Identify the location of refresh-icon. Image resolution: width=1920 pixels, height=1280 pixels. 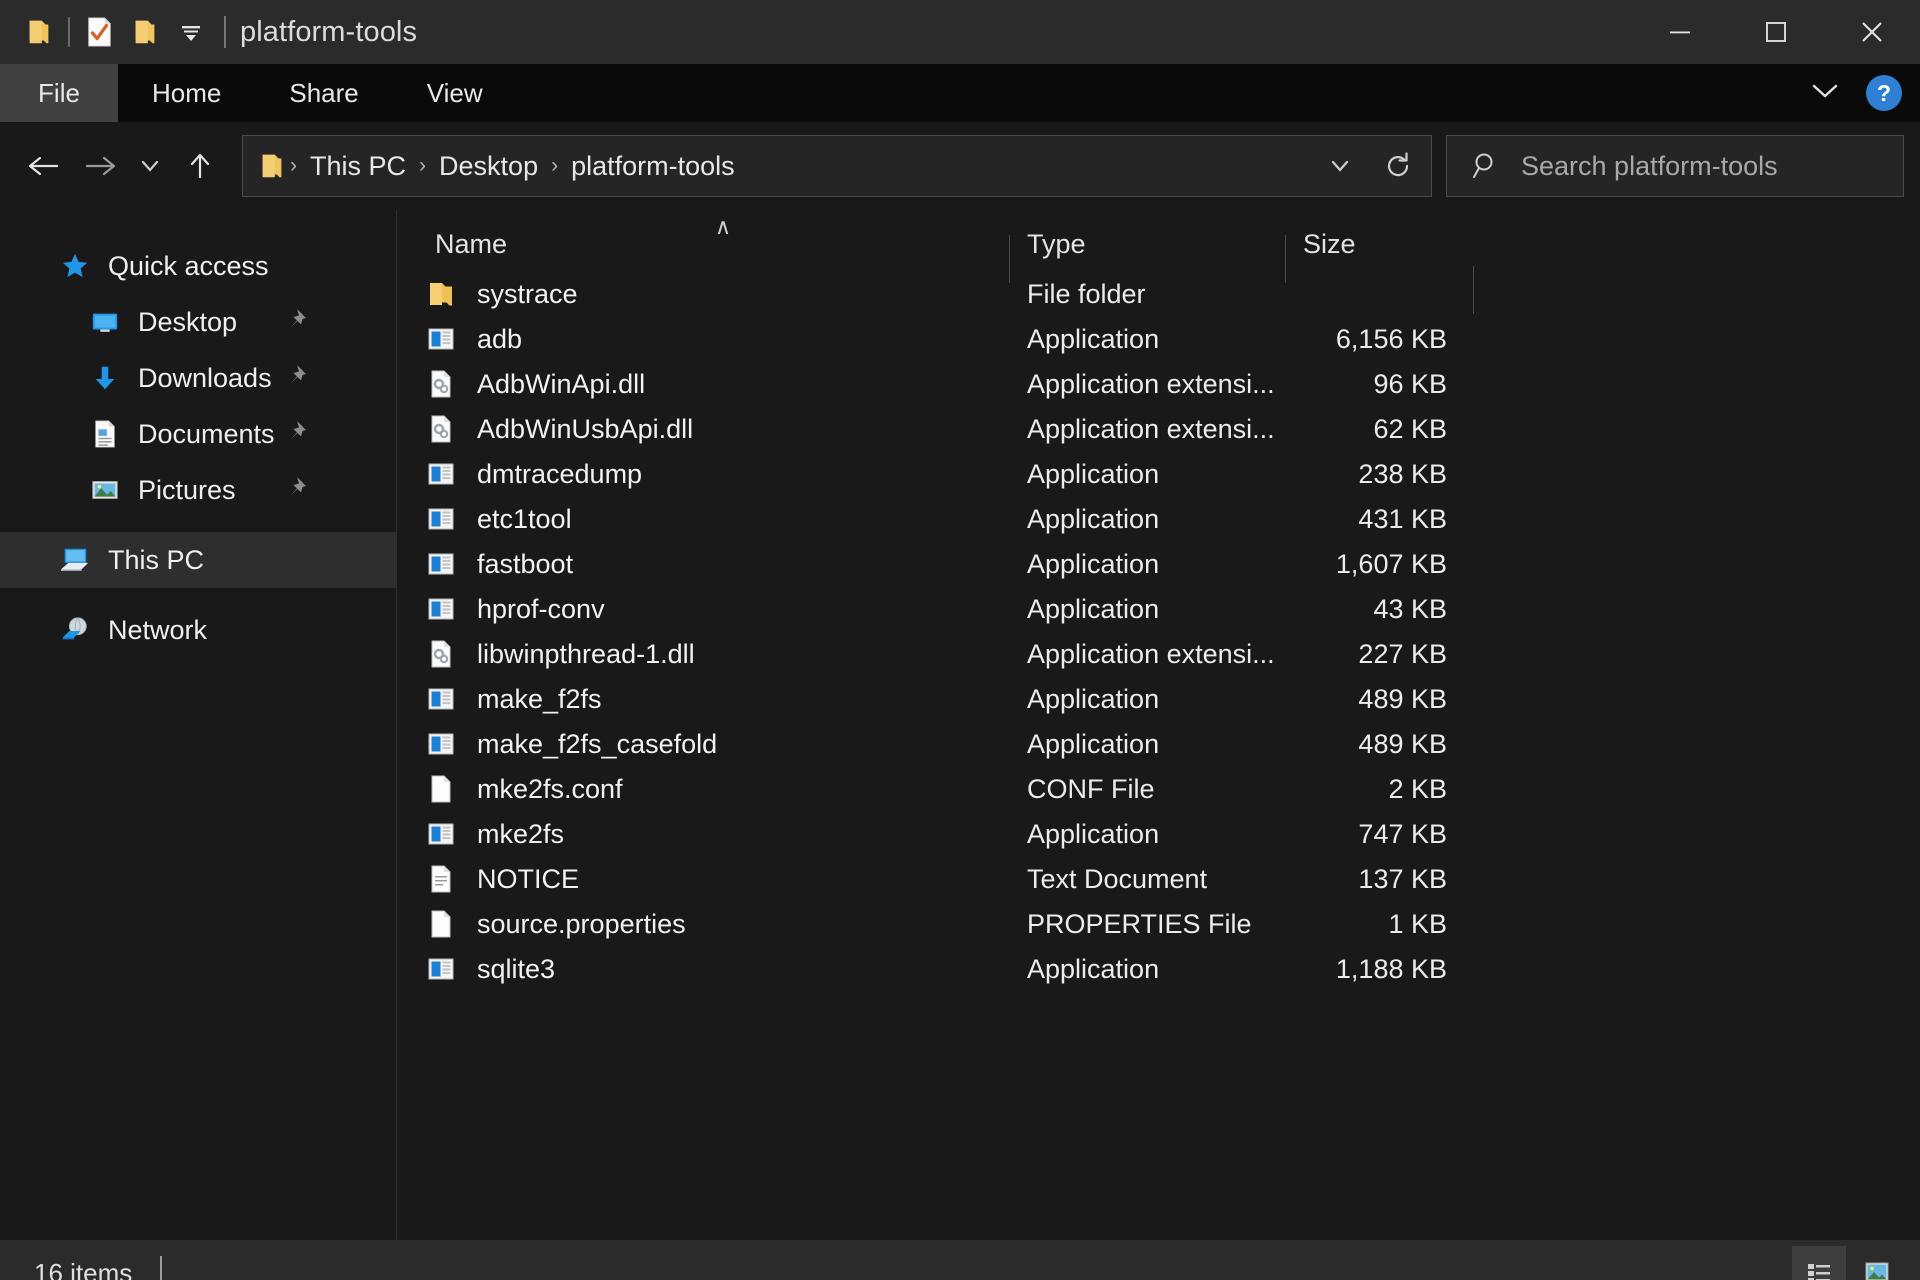
(1398, 166).